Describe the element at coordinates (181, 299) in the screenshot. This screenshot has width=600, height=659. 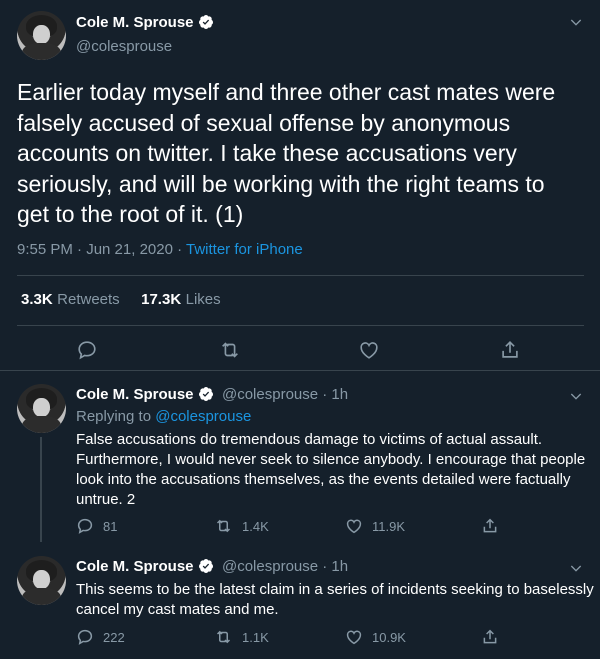
I see `likes-stat: 17.3K Likes` at that location.